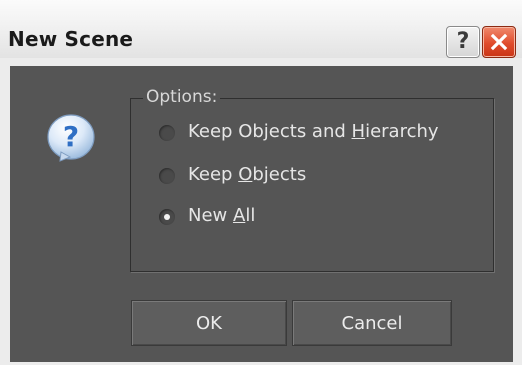 The width and height of the screenshot is (522, 365). What do you see at coordinates (313, 131) in the screenshot?
I see `radio-label: Keep Objects and Hierarchy` at bounding box center [313, 131].